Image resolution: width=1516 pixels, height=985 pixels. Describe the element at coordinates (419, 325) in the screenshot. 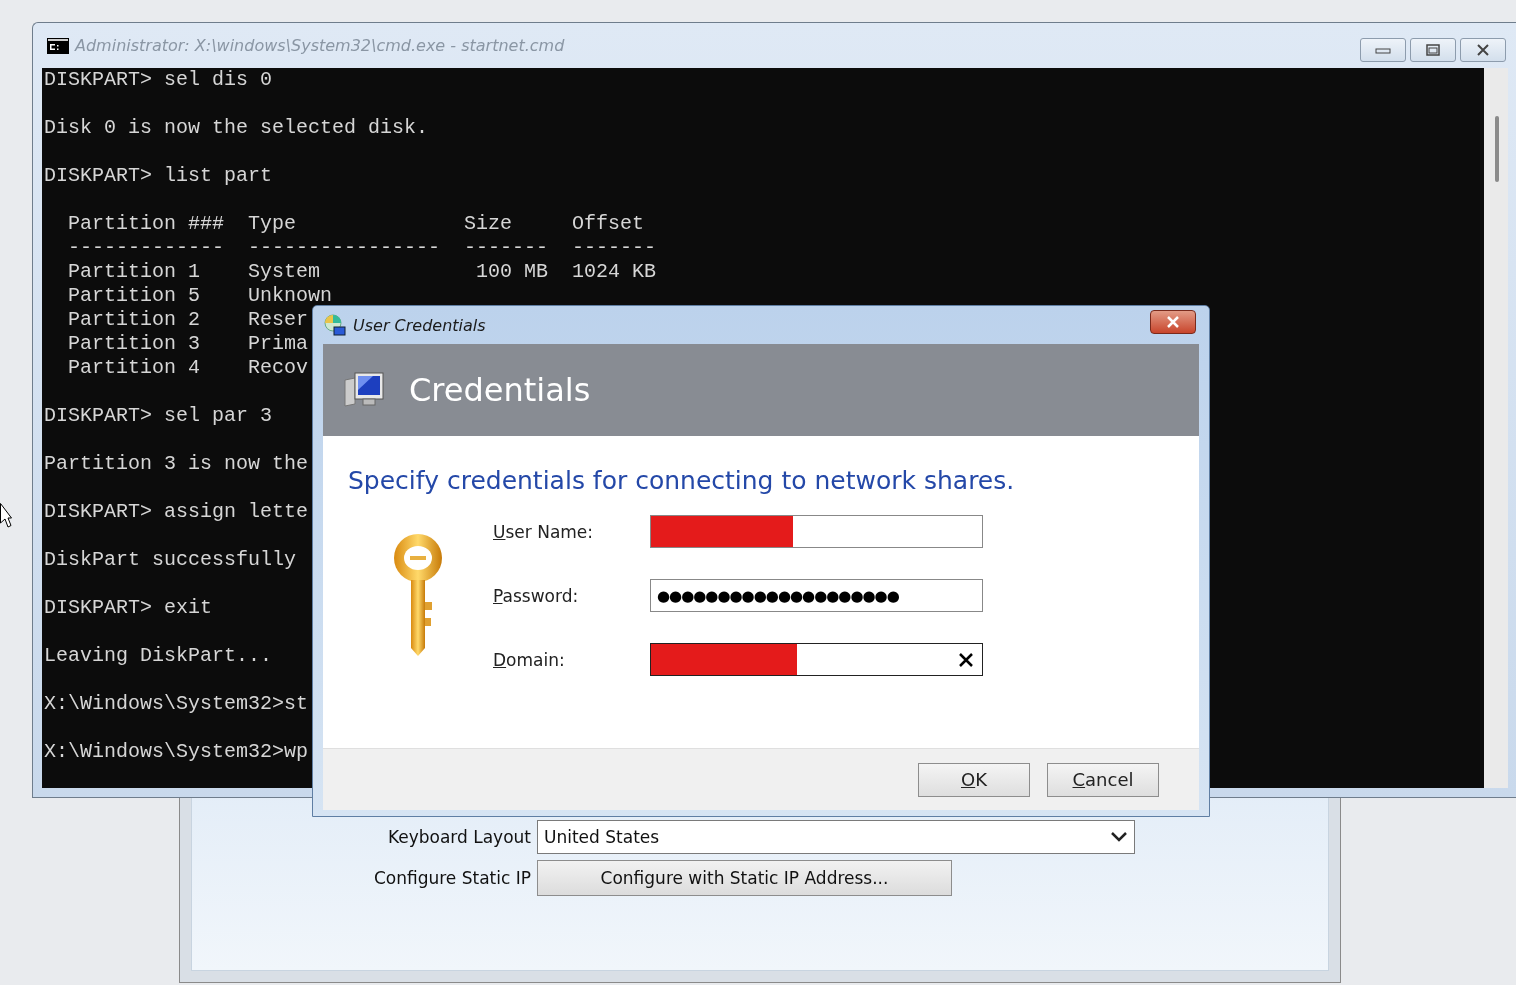

I see `dialog-title: User Credentials` at that location.